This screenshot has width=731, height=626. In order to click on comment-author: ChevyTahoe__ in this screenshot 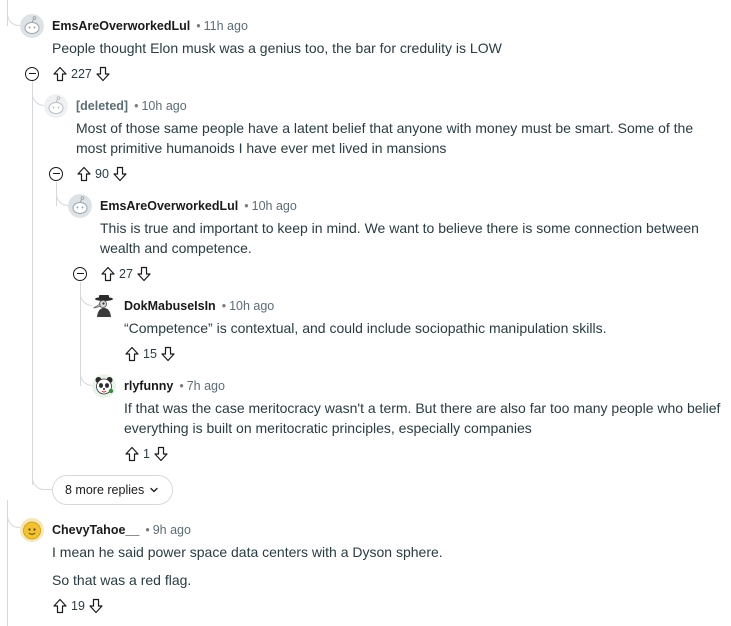, I will do `click(95, 530)`.